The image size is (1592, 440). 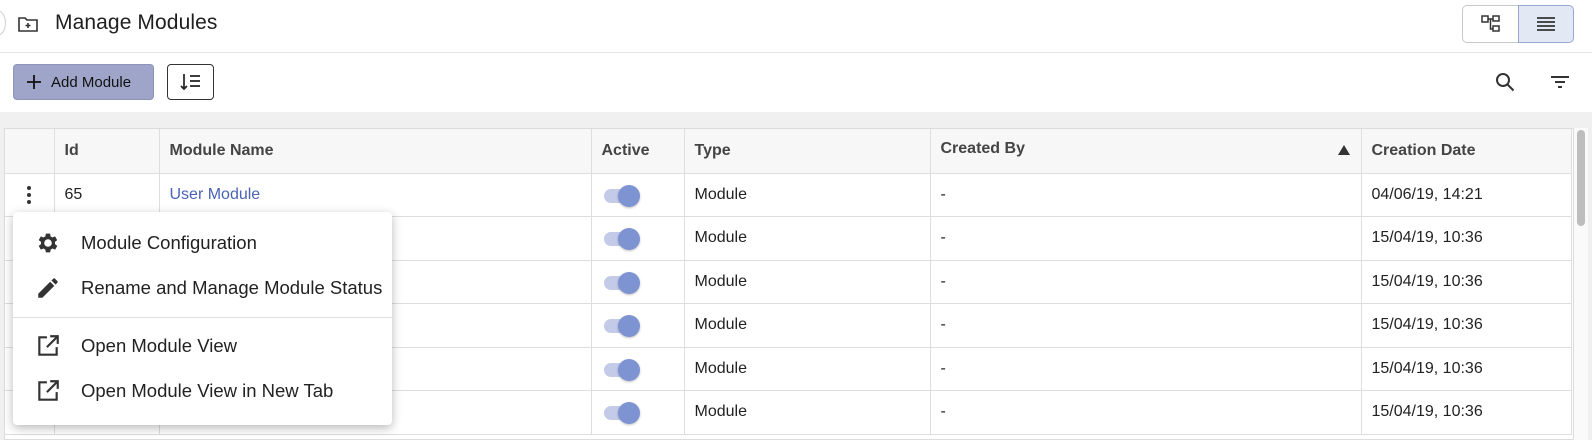 I want to click on sort-ascending-icon, so click(x=1344, y=152).